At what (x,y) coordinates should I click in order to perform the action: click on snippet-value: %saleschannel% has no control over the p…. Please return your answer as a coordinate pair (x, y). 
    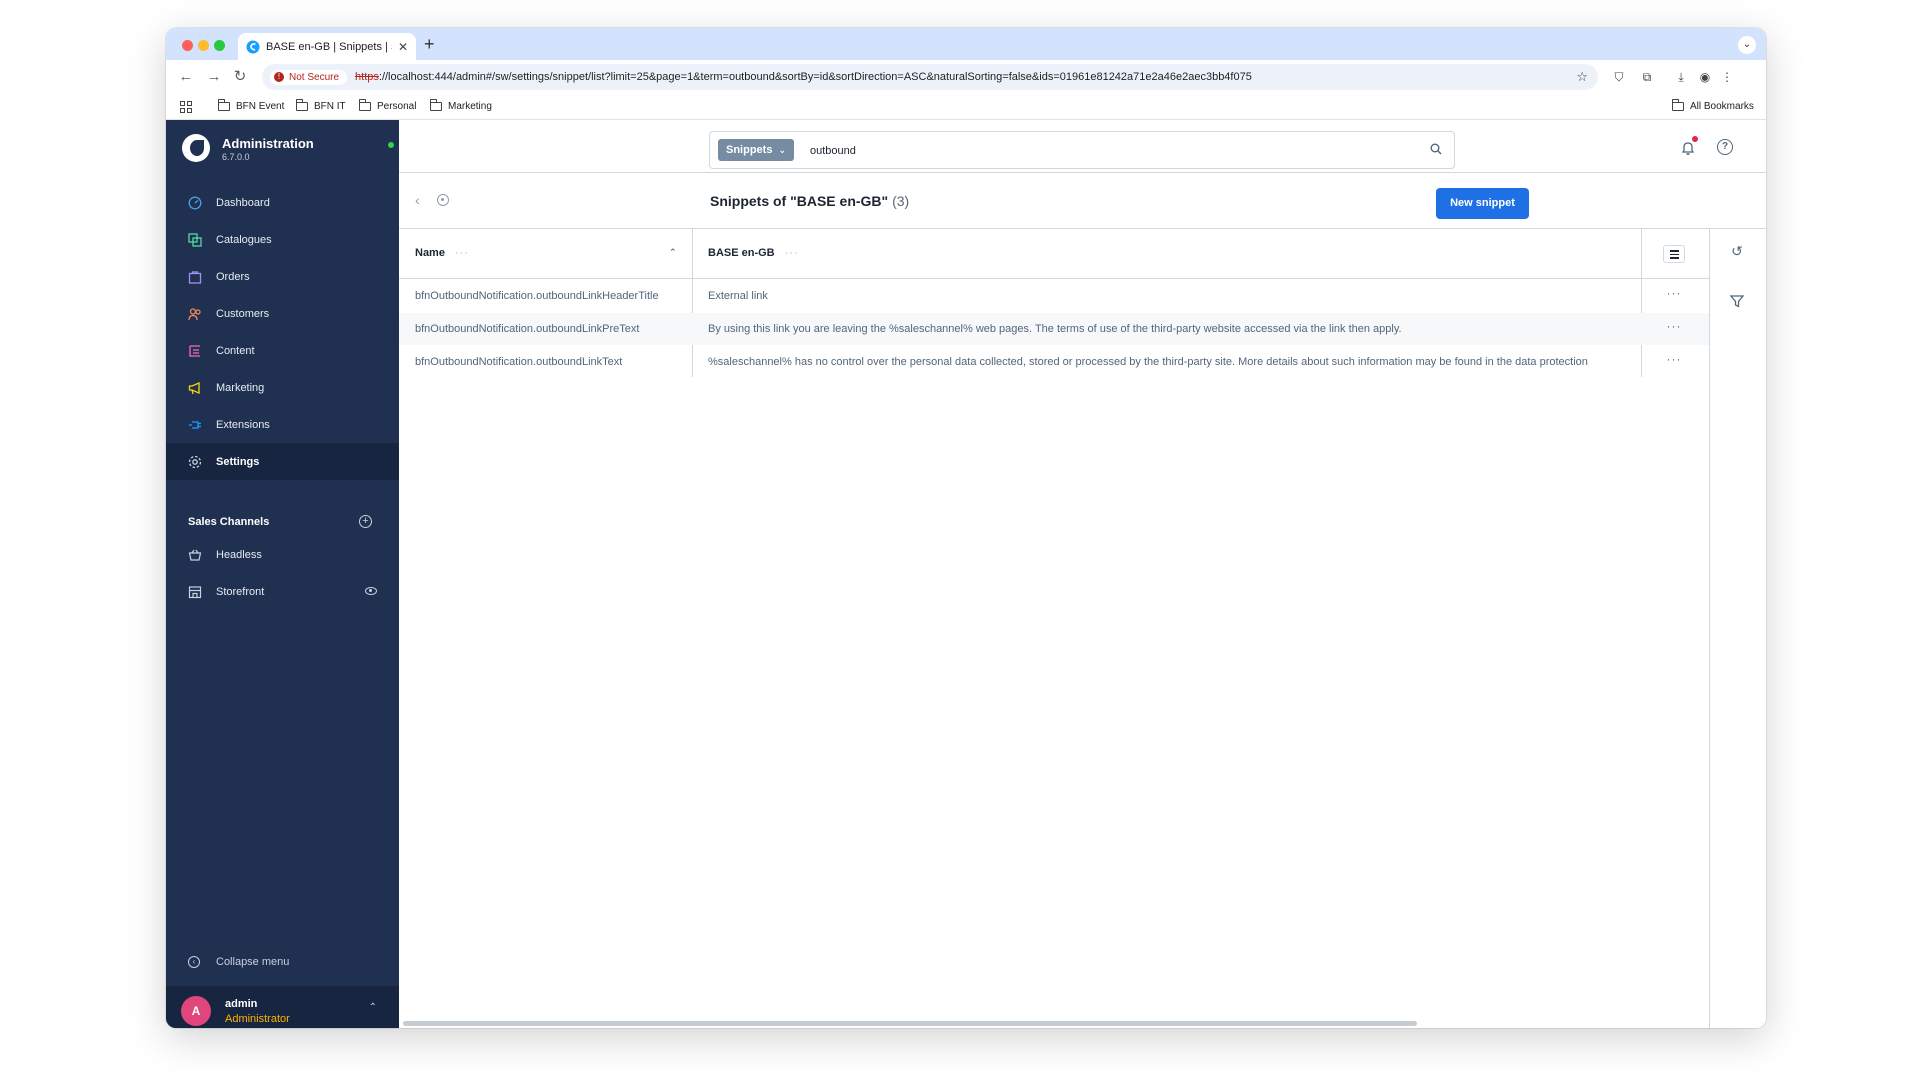
    Looking at the image, I should click on (1173, 362).